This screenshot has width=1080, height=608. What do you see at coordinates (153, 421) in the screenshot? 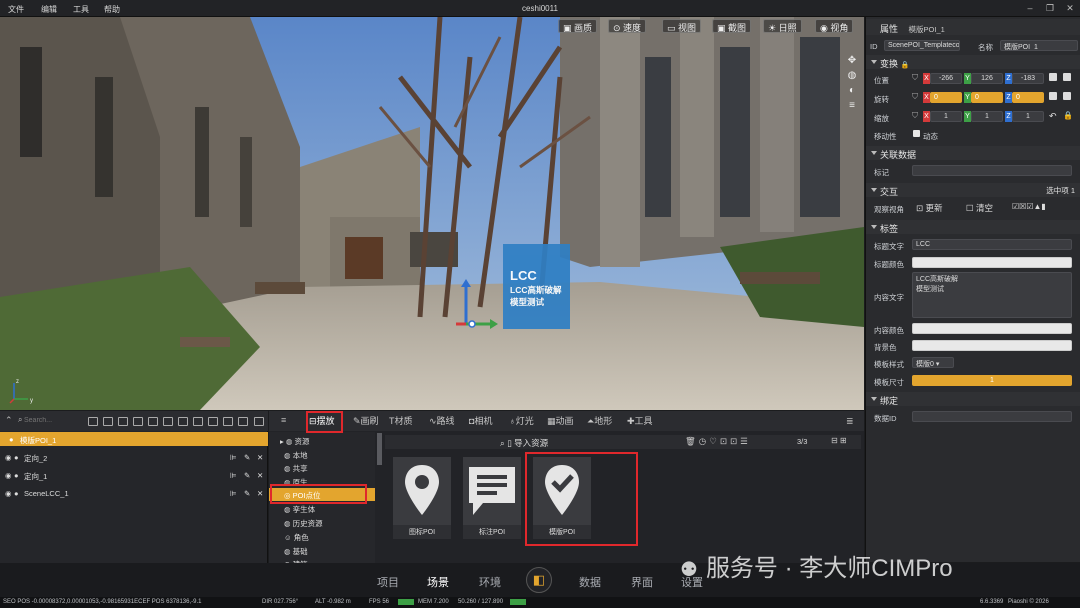
I see `grid-icon` at bounding box center [153, 421].